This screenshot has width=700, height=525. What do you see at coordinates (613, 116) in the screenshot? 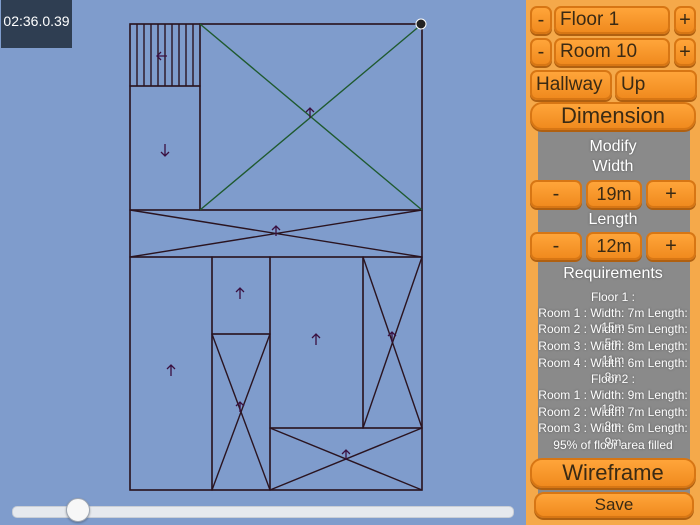
I see `dimension-button: Dimension` at bounding box center [613, 116].